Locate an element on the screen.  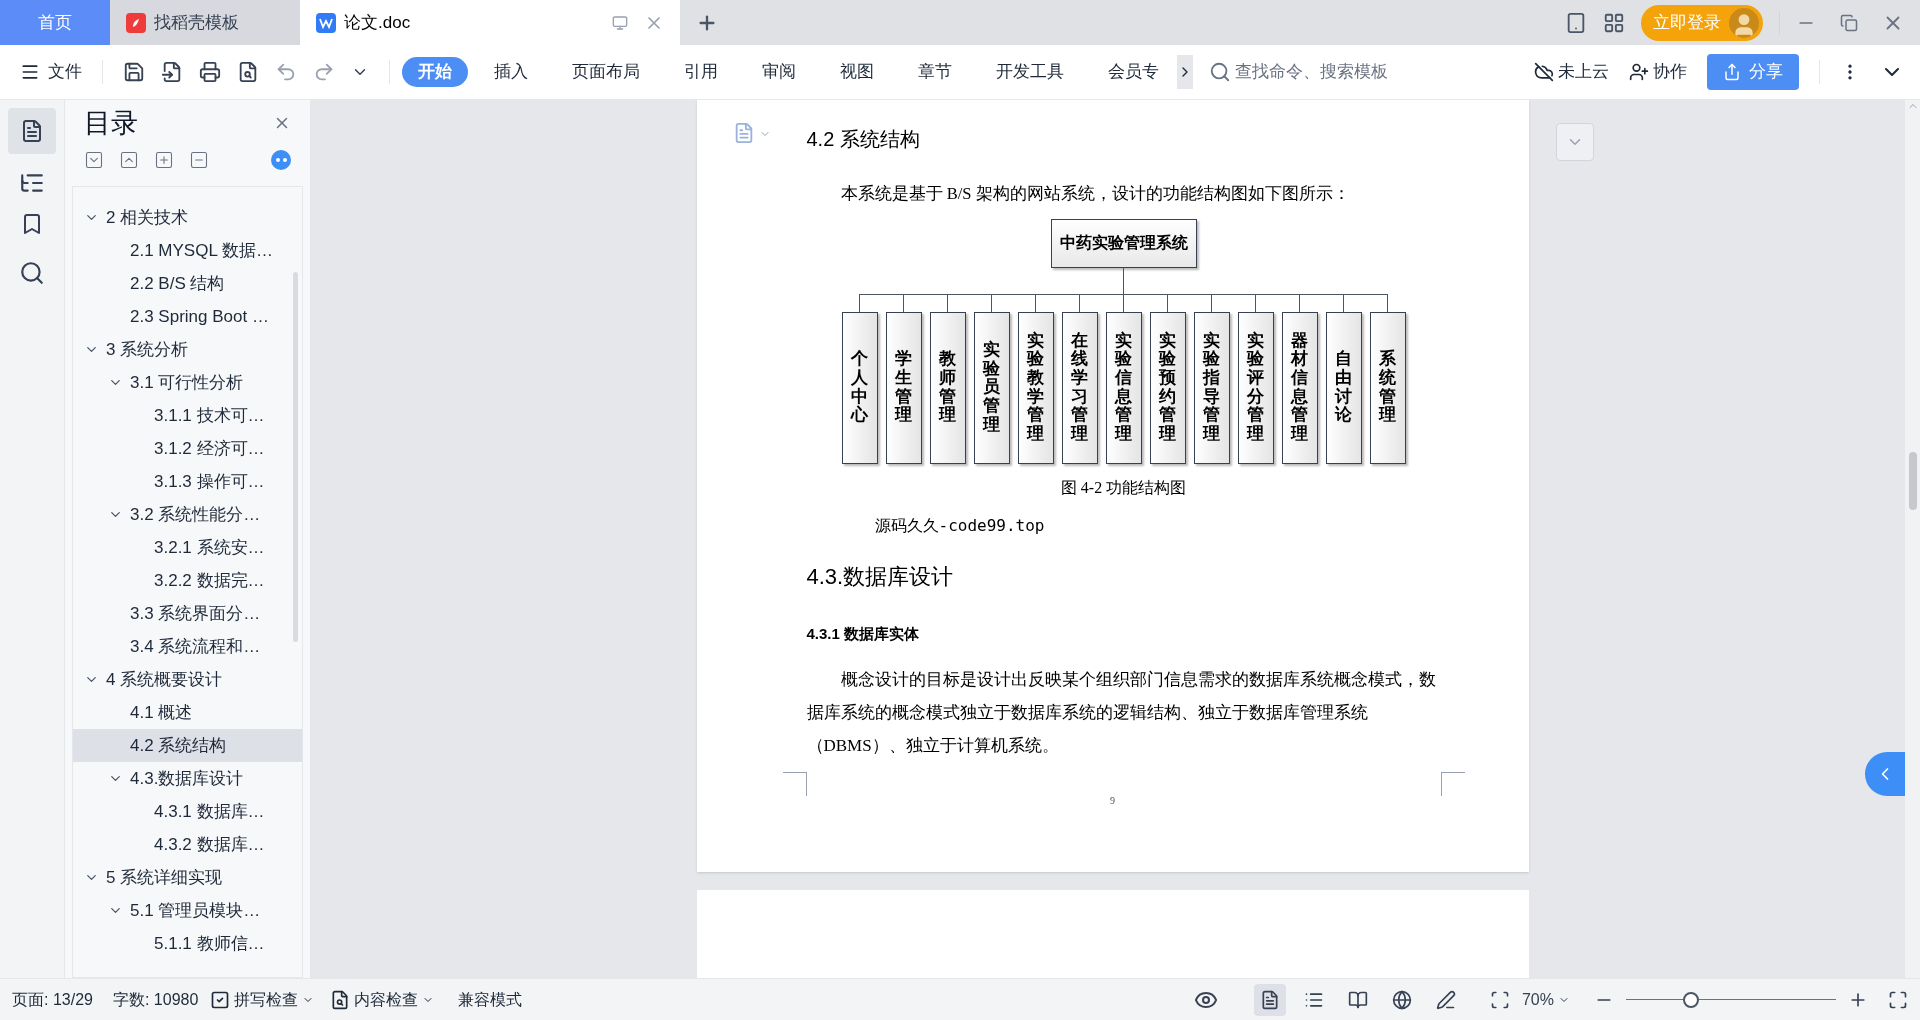
share-icon is located at coordinates (1732, 72).